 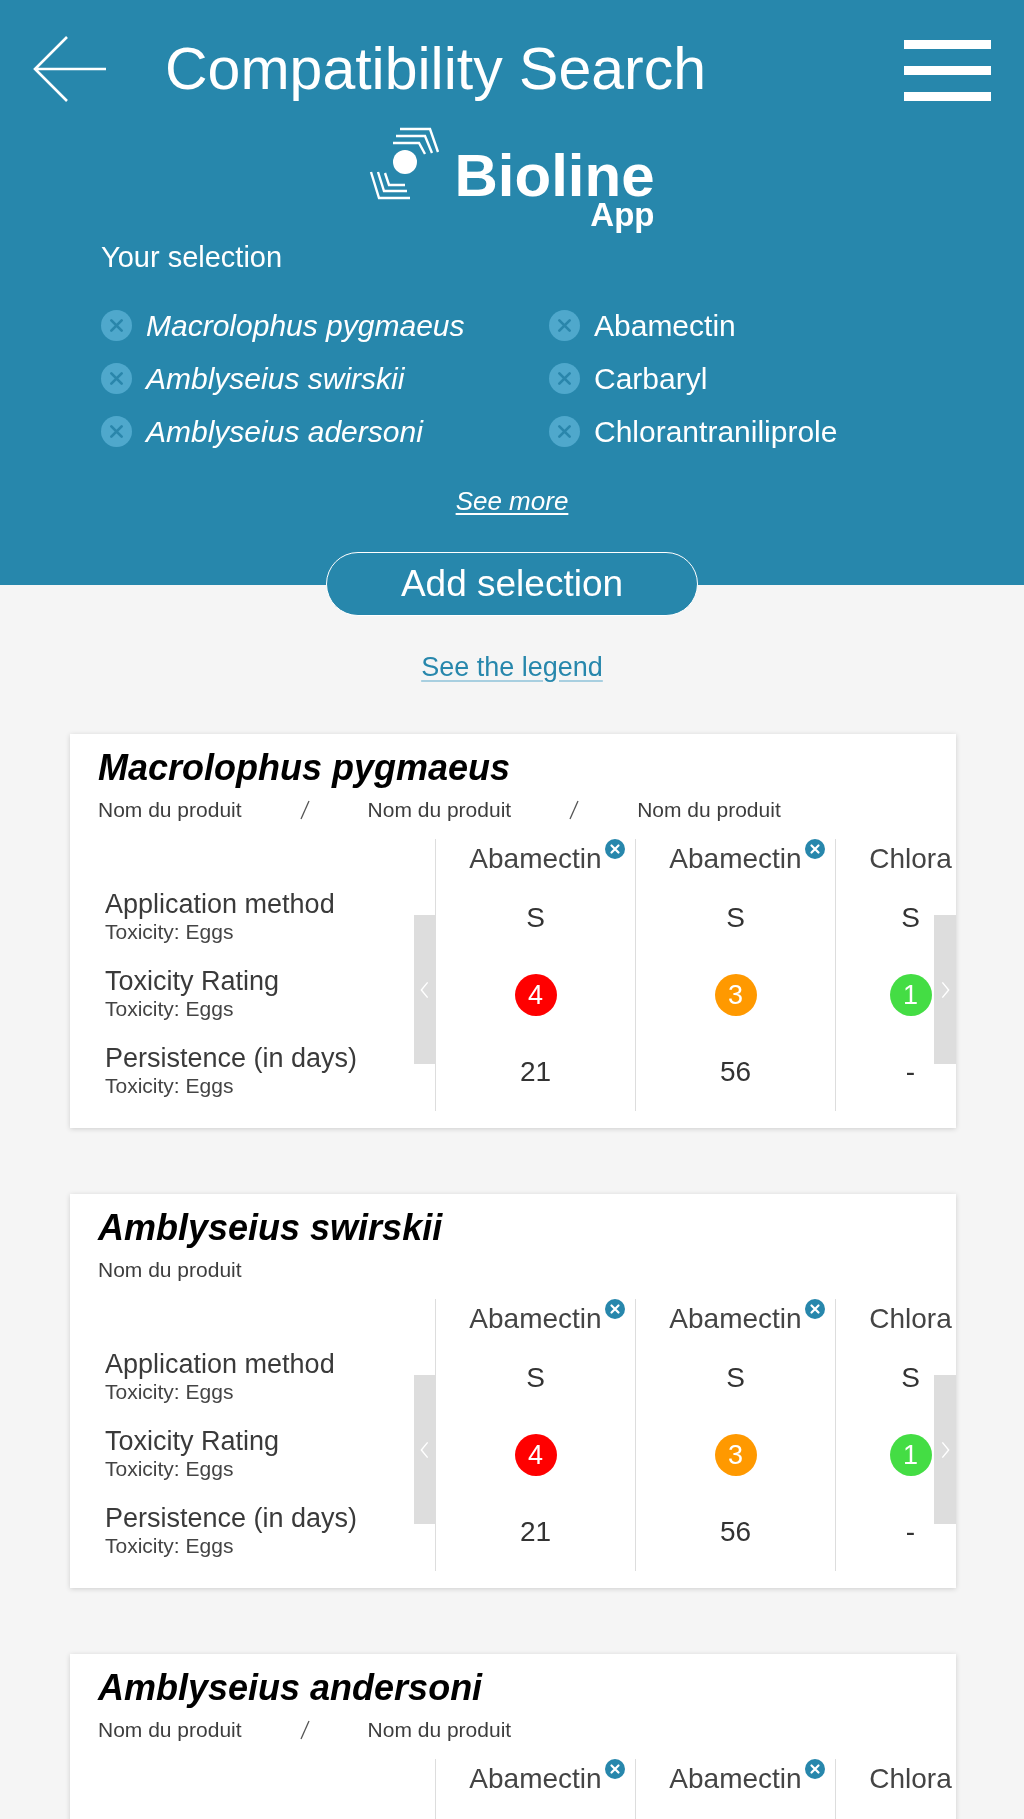 I want to click on page-title: Compatibility Search, so click(x=436, y=69).